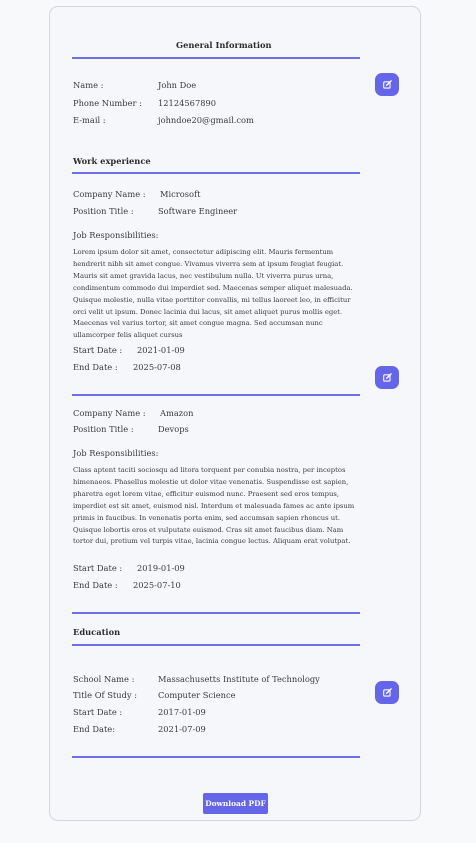 This screenshot has width=476, height=843. I want to click on company-value: Amazon, so click(177, 413).